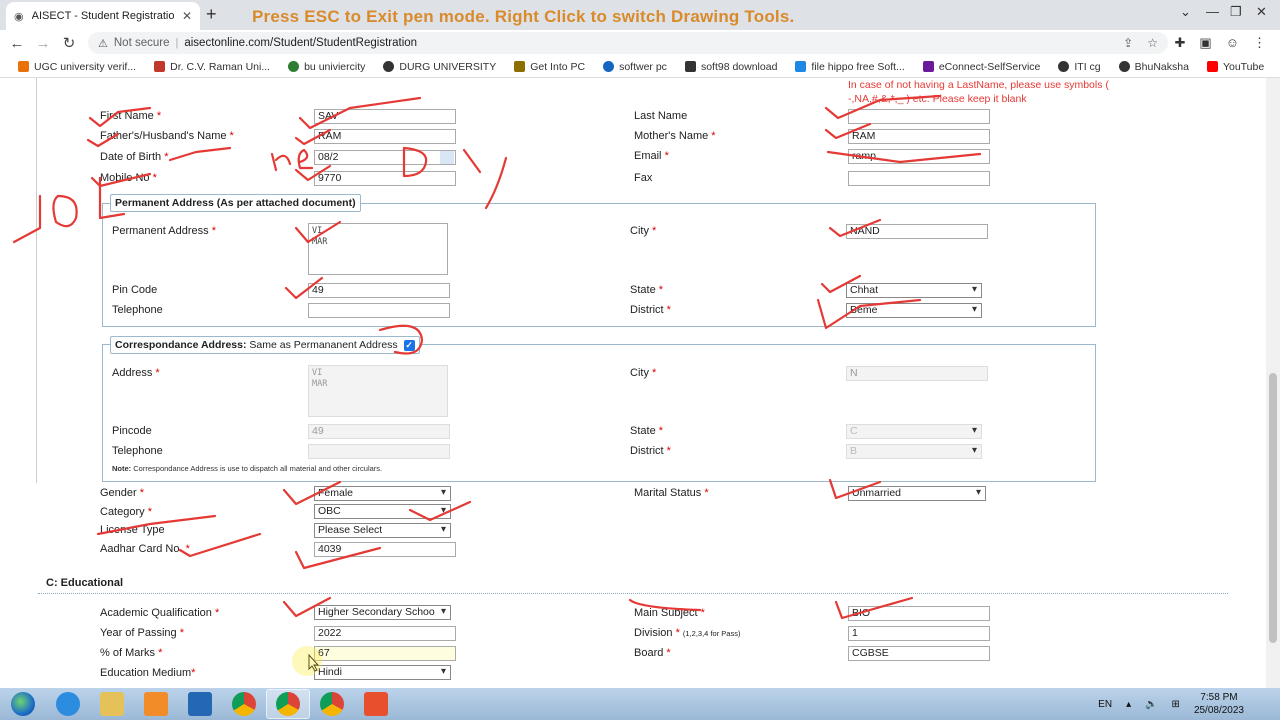 This screenshot has width=1280, height=720. I want to click on chrome-icon, so click(288, 704).